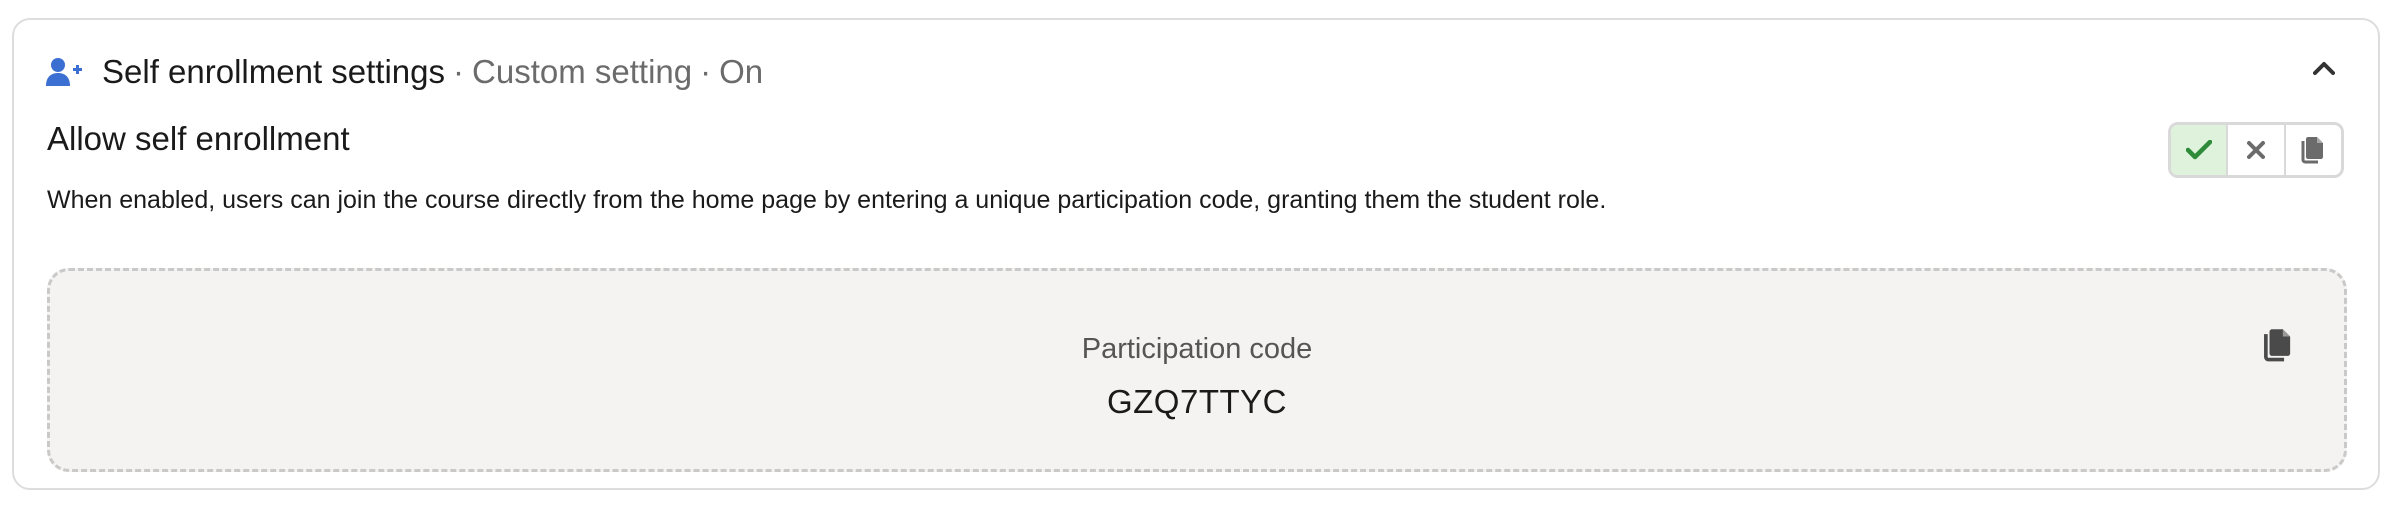 The width and height of the screenshot is (2394, 514). Describe the element at coordinates (198, 138) in the screenshot. I see `setting-title: Allow self enrollment` at that location.